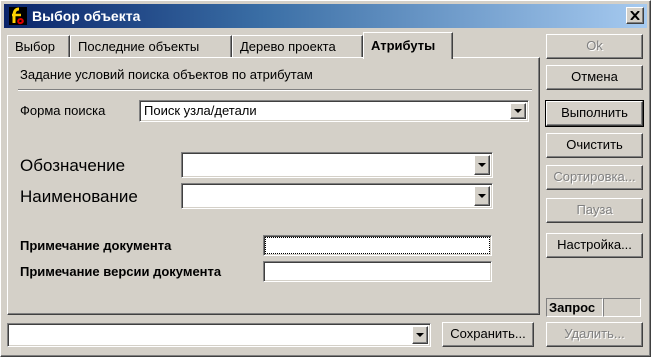 The width and height of the screenshot is (651, 357). What do you see at coordinates (121, 271) in the screenshot?
I see `doc-version-note-label: Примечание версии документа` at bounding box center [121, 271].